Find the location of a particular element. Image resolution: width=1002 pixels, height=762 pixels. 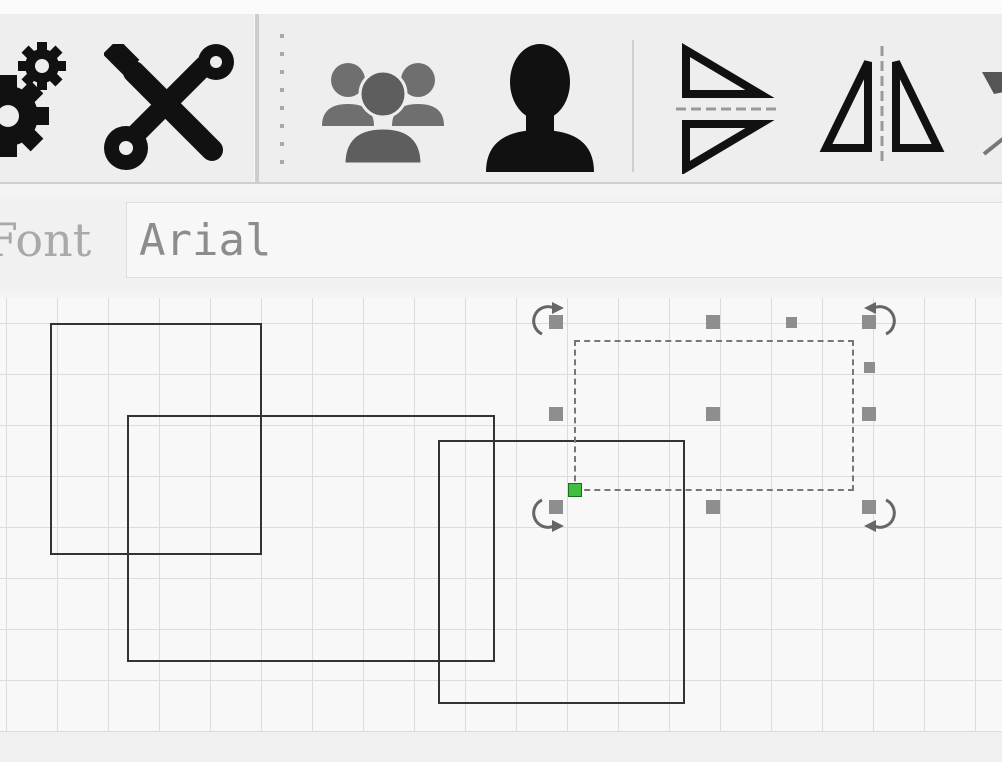

format-bar: Font is located at coordinates (501, 244).